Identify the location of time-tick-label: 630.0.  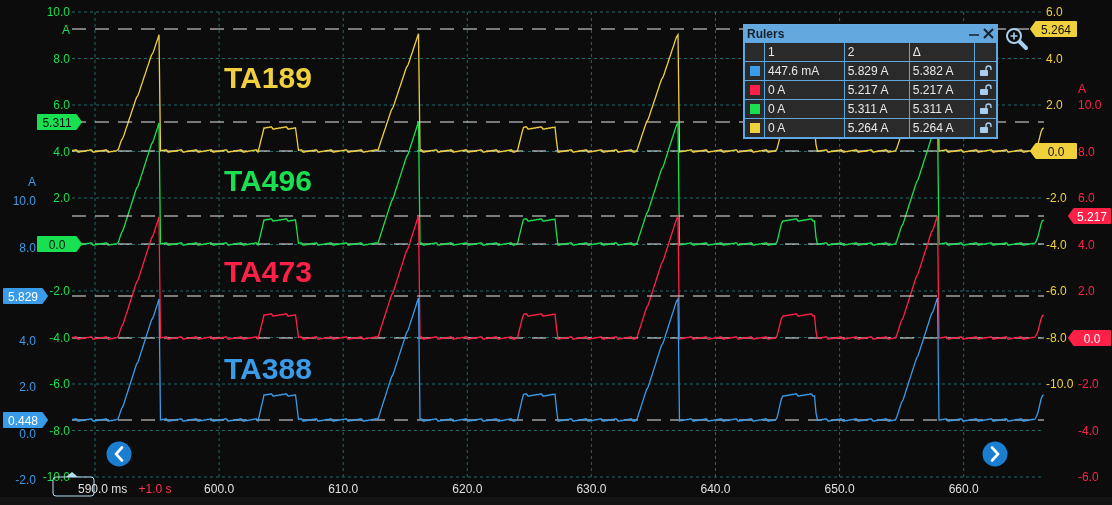
(591, 489).